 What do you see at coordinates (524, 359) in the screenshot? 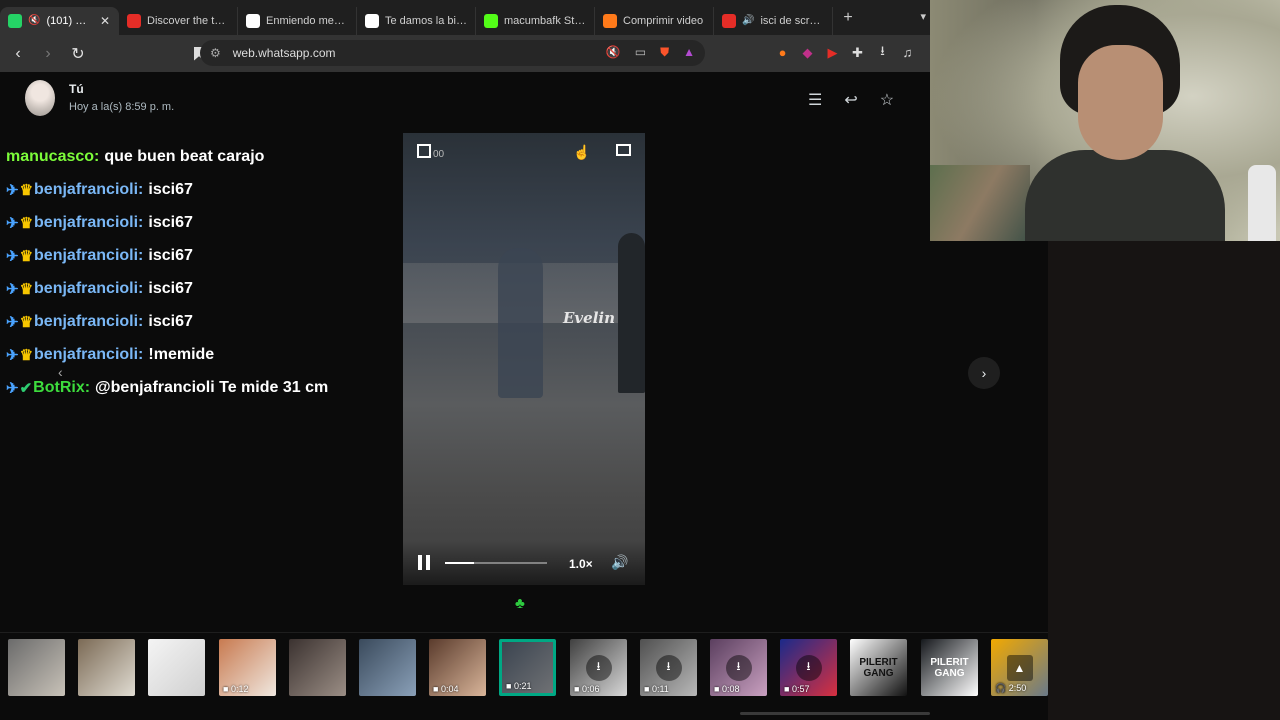
I see `video-player: Evelin 00 1.0× 🔊` at bounding box center [524, 359].